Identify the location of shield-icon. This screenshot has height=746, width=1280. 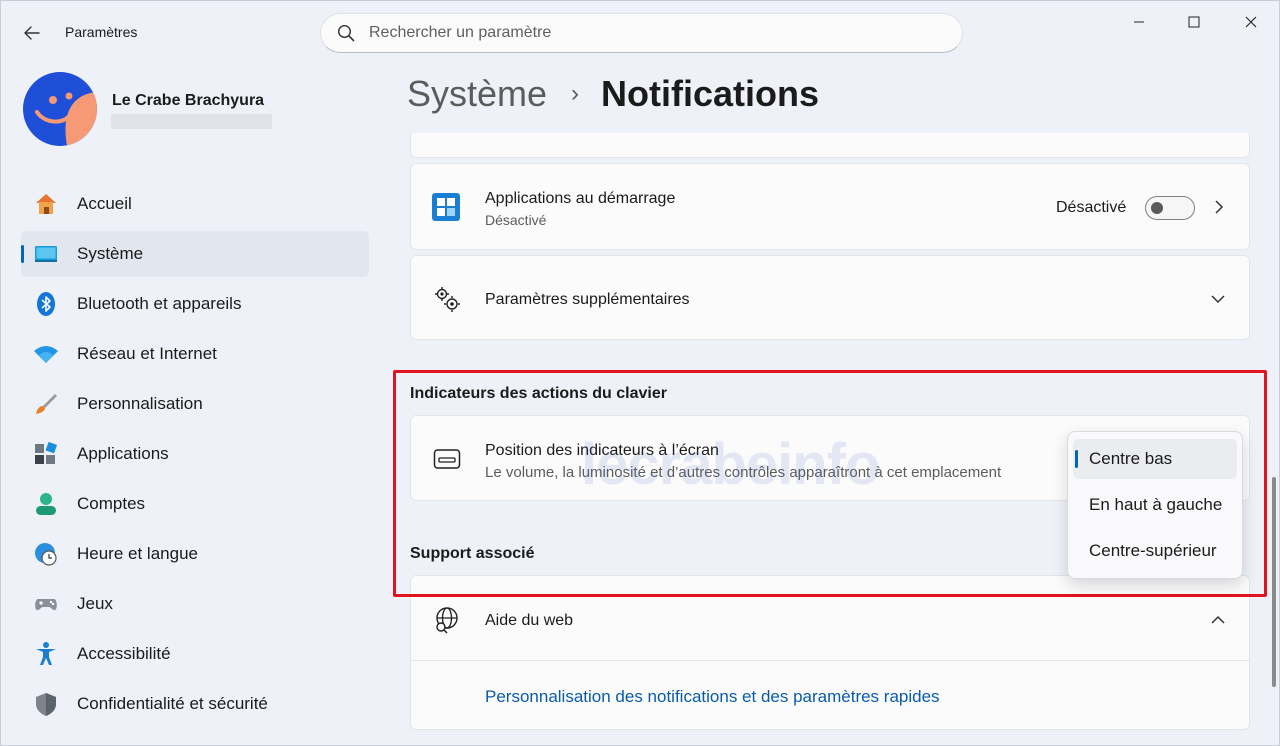
(46, 704).